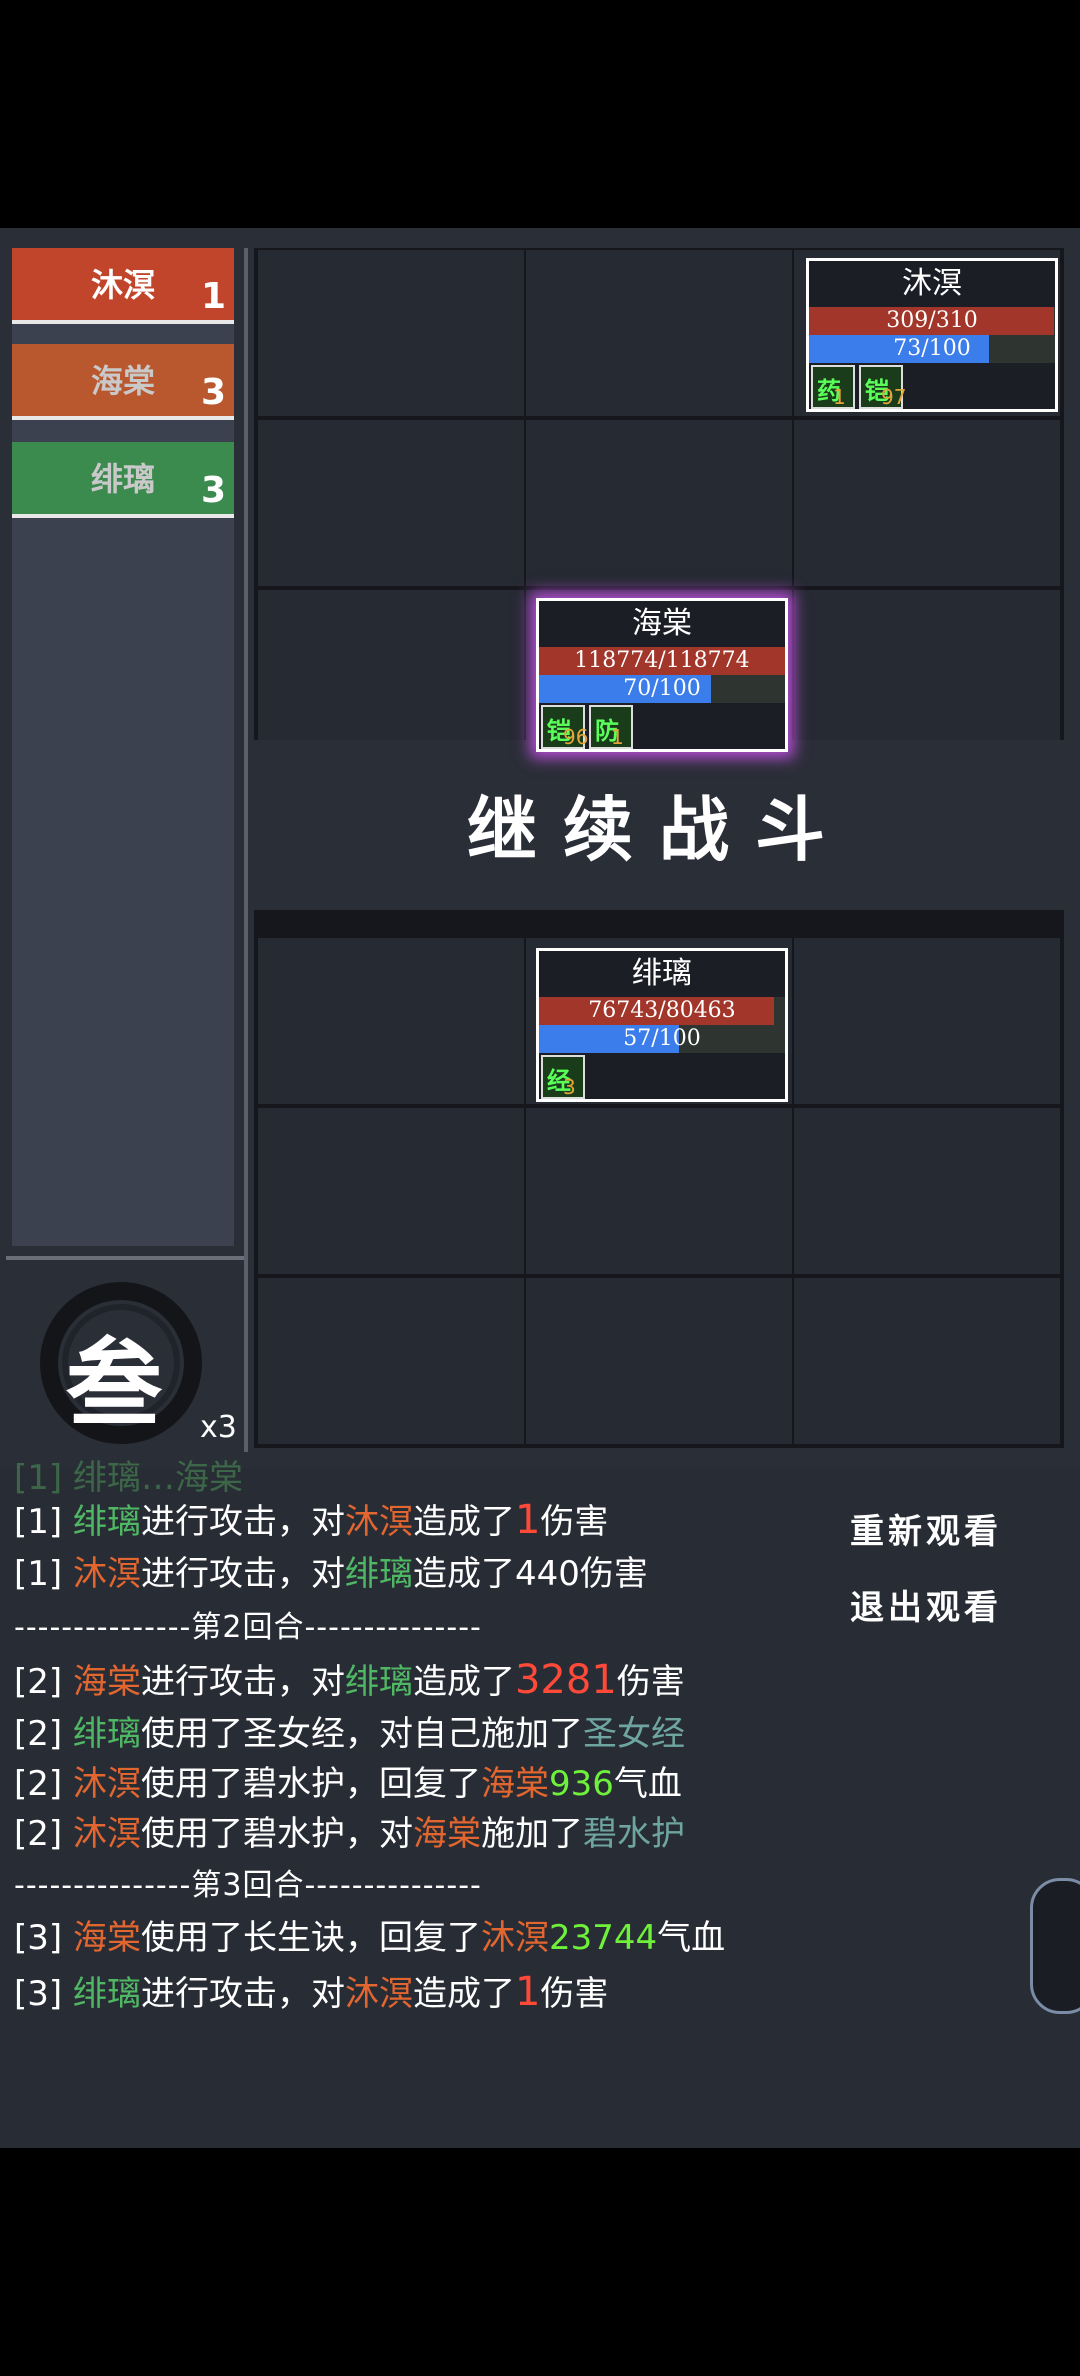 The height and width of the screenshot is (2376, 1080). I want to click on unit-card-muming: 沐溟 309/310 73/100 药 1 铠 97, so click(932, 335).